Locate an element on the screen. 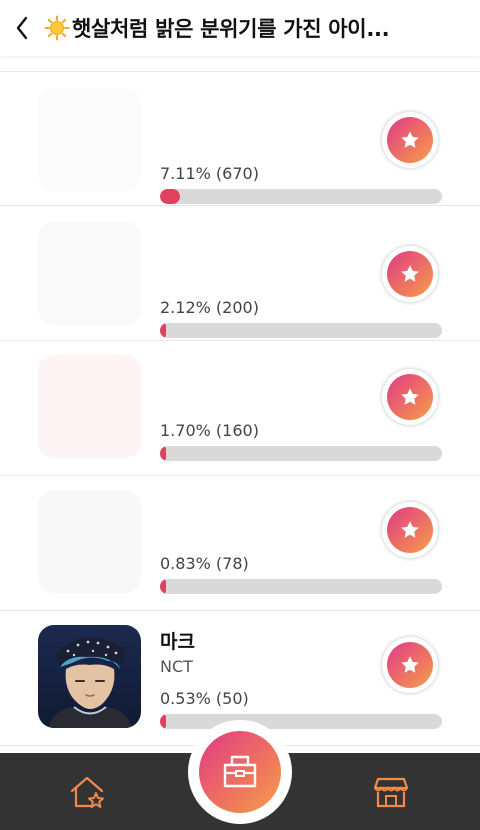  vote-stat: 7.11% (670) is located at coordinates (209, 173).